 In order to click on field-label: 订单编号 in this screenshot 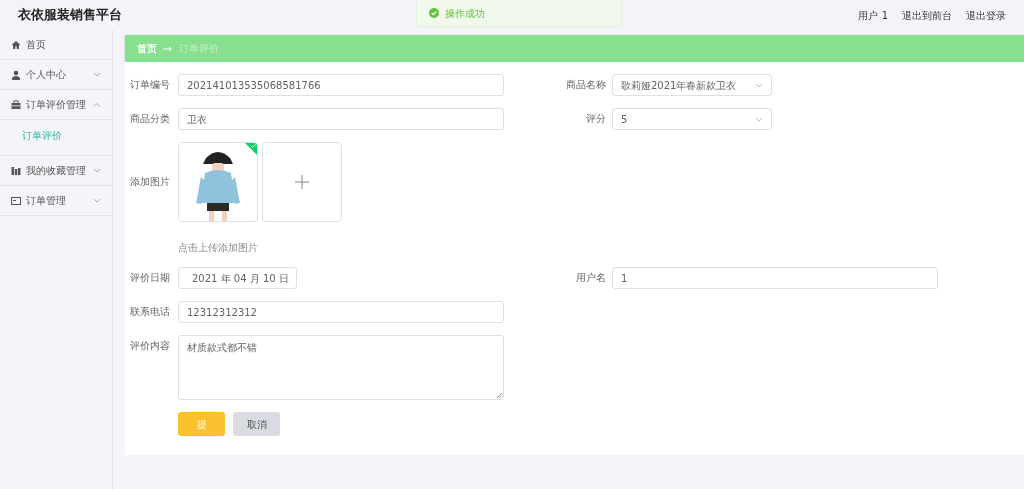, I will do `click(150, 85)`.